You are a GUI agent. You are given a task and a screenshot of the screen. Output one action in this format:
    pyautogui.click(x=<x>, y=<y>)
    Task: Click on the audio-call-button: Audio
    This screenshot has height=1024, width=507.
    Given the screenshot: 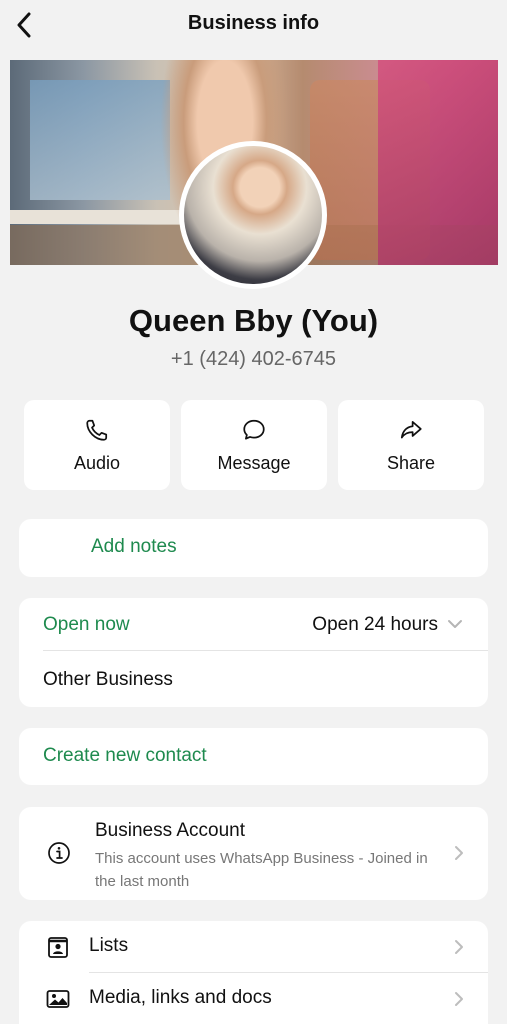 What is the action you would take?
    pyautogui.click(x=97, y=445)
    